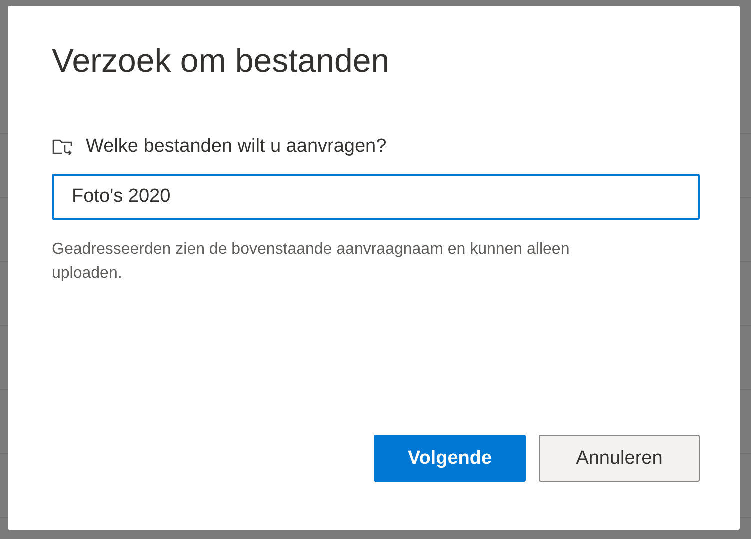 Image resolution: width=751 pixels, height=539 pixels. What do you see at coordinates (311, 262) in the screenshot?
I see `help-text: Geadresseerden zien de bovenstaande aanvraagnaam en kunnen alleen uploaden.` at bounding box center [311, 262].